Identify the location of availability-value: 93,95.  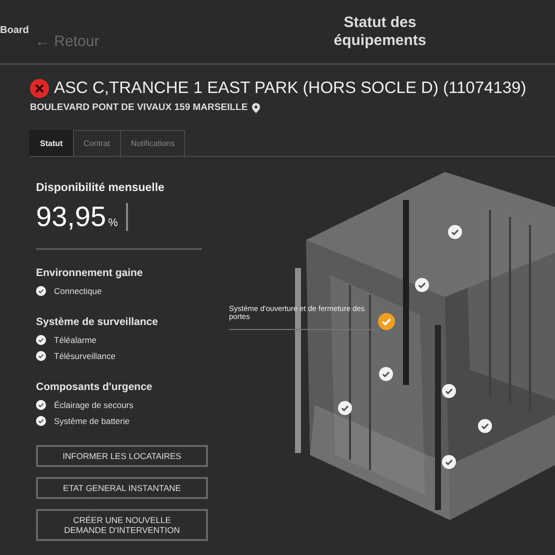
(71, 217).